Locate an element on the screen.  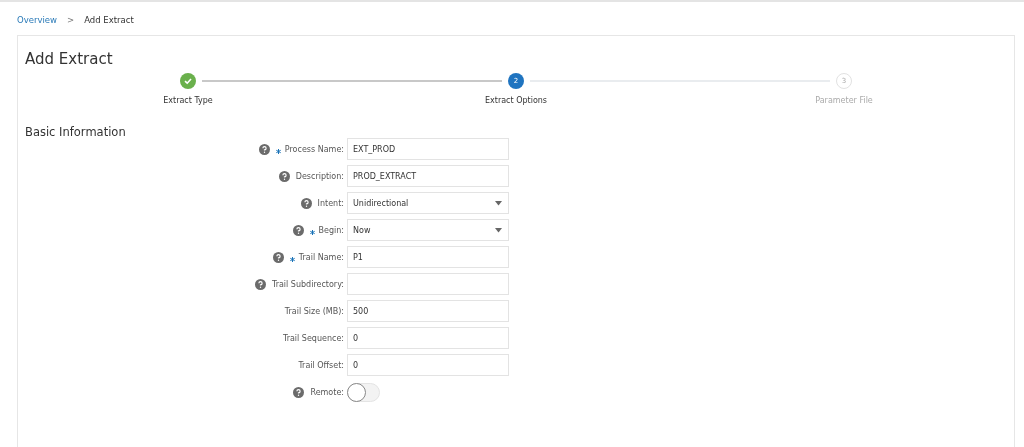
field-label: Description: is located at coordinates (319, 176).